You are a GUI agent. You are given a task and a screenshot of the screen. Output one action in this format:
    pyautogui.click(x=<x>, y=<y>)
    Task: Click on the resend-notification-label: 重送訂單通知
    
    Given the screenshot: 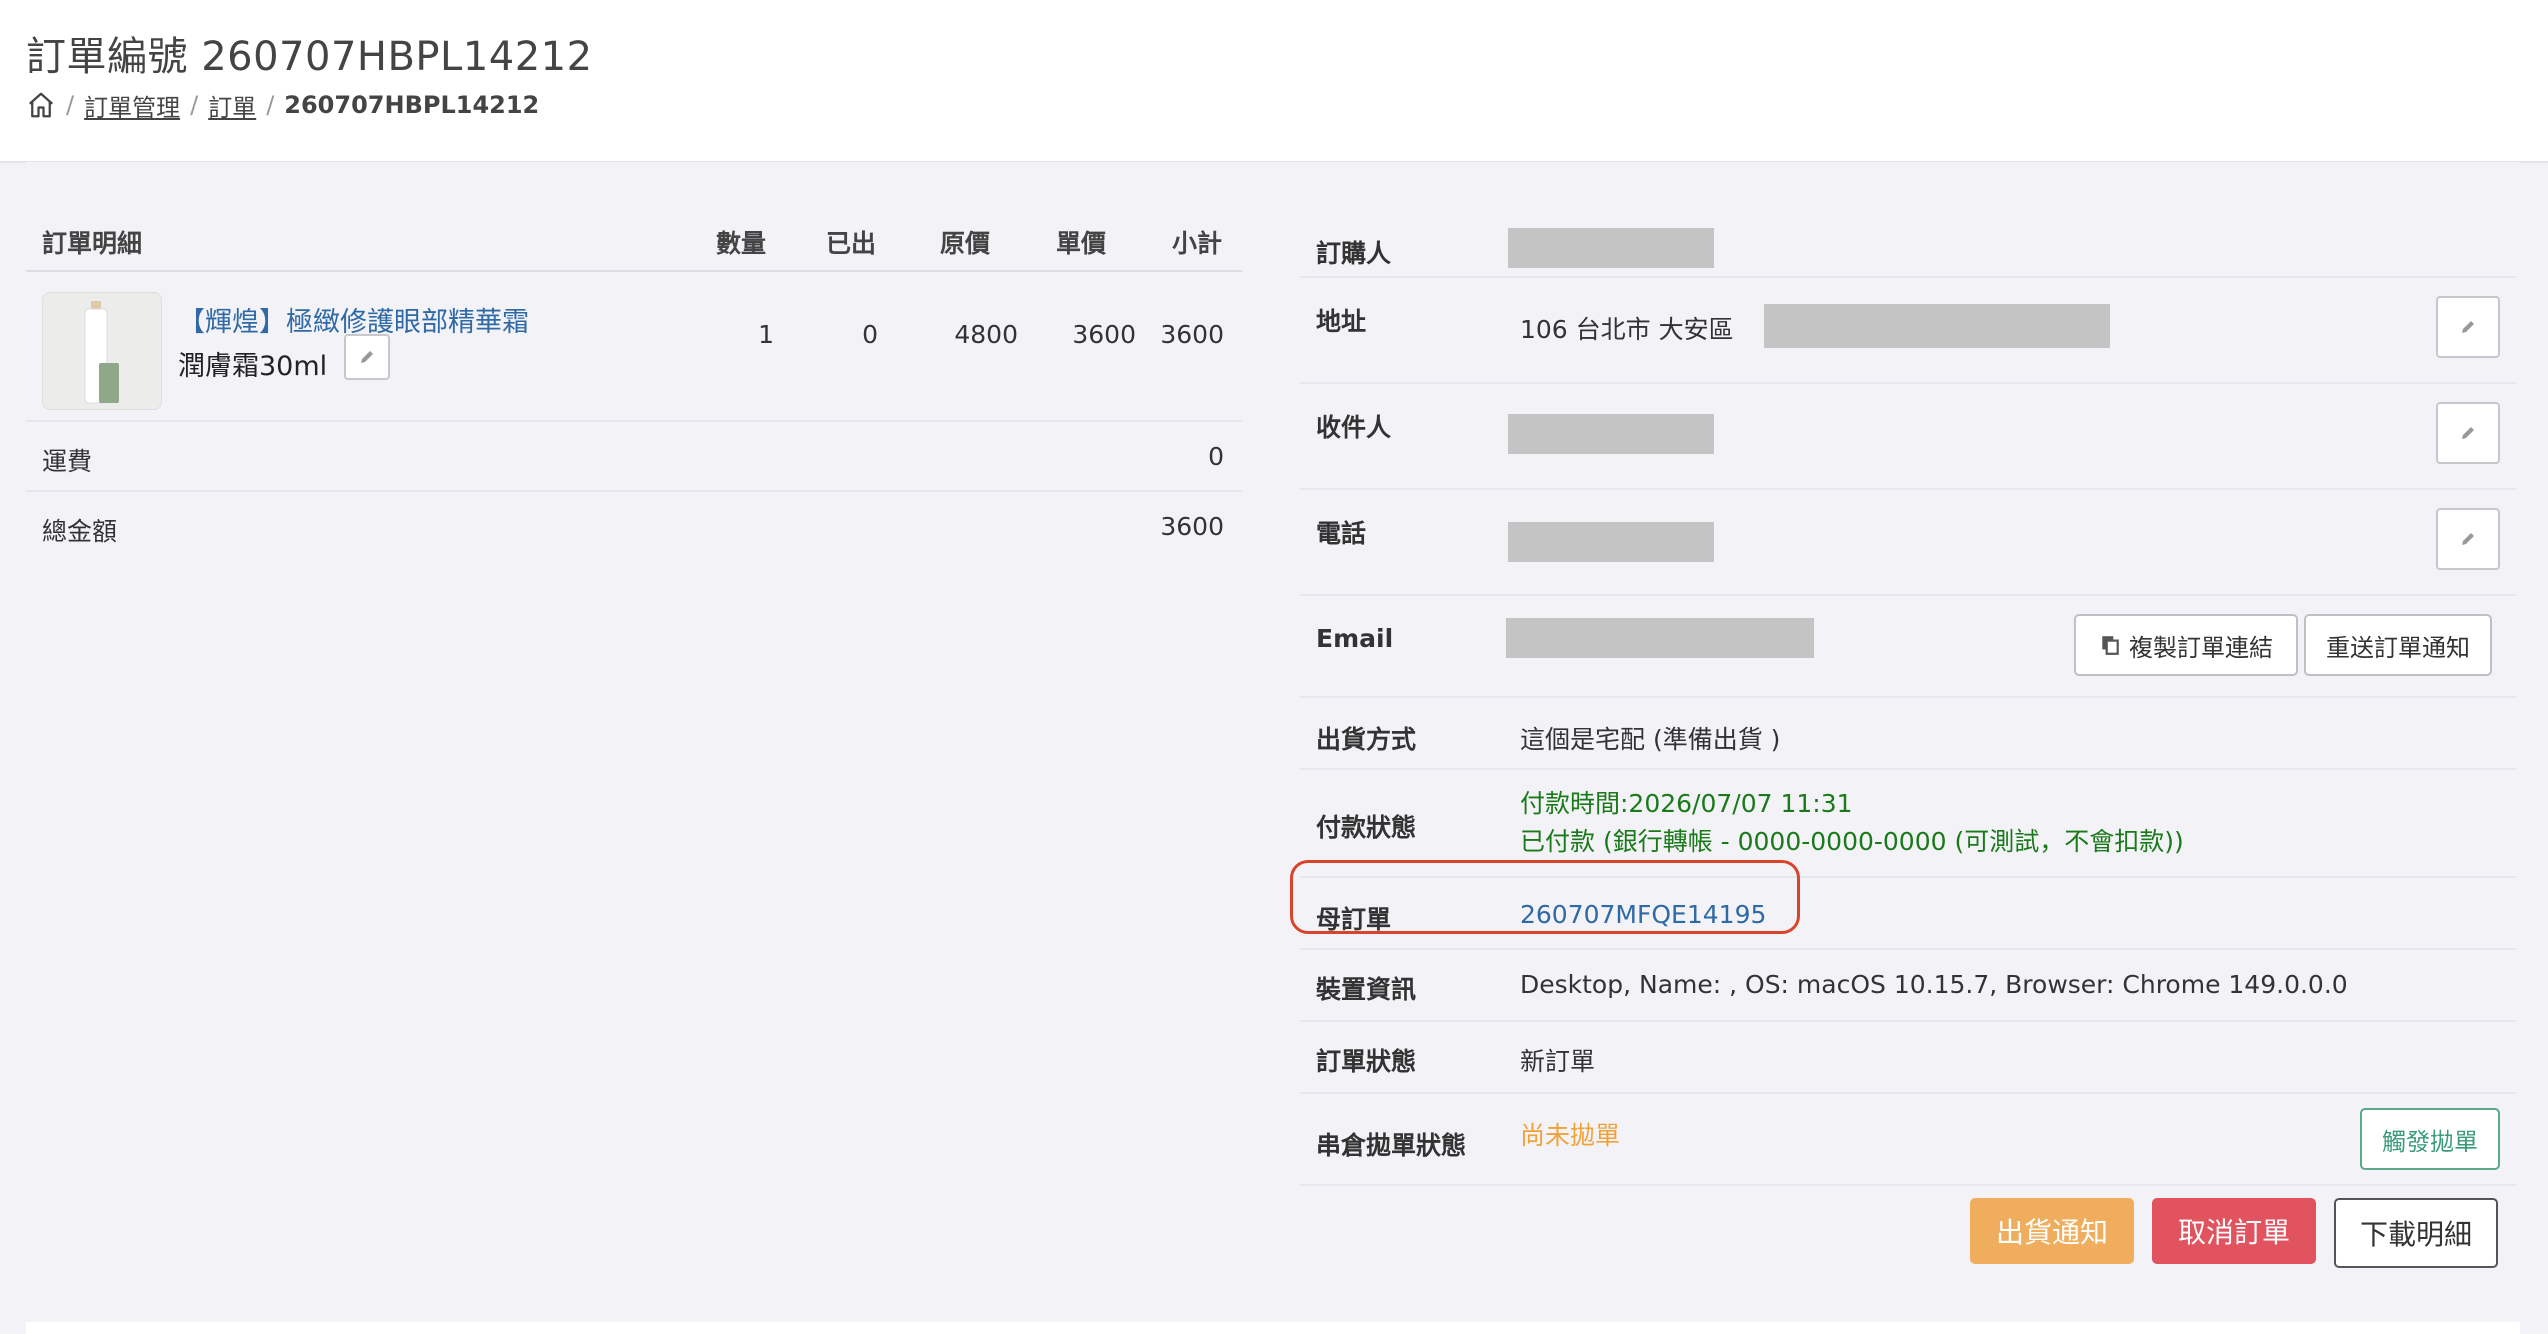 What is the action you would take?
    pyautogui.click(x=2398, y=647)
    